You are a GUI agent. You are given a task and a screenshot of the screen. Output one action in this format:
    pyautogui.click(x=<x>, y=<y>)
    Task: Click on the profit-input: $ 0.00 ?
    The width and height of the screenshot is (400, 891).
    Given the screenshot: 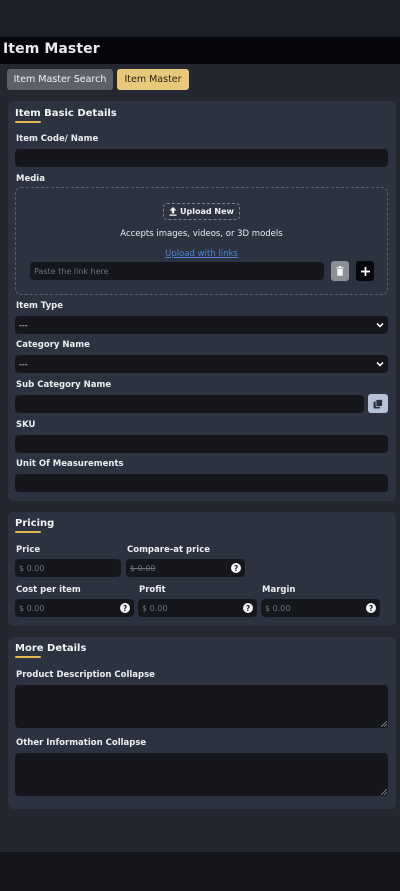 What is the action you would take?
    pyautogui.click(x=197, y=608)
    